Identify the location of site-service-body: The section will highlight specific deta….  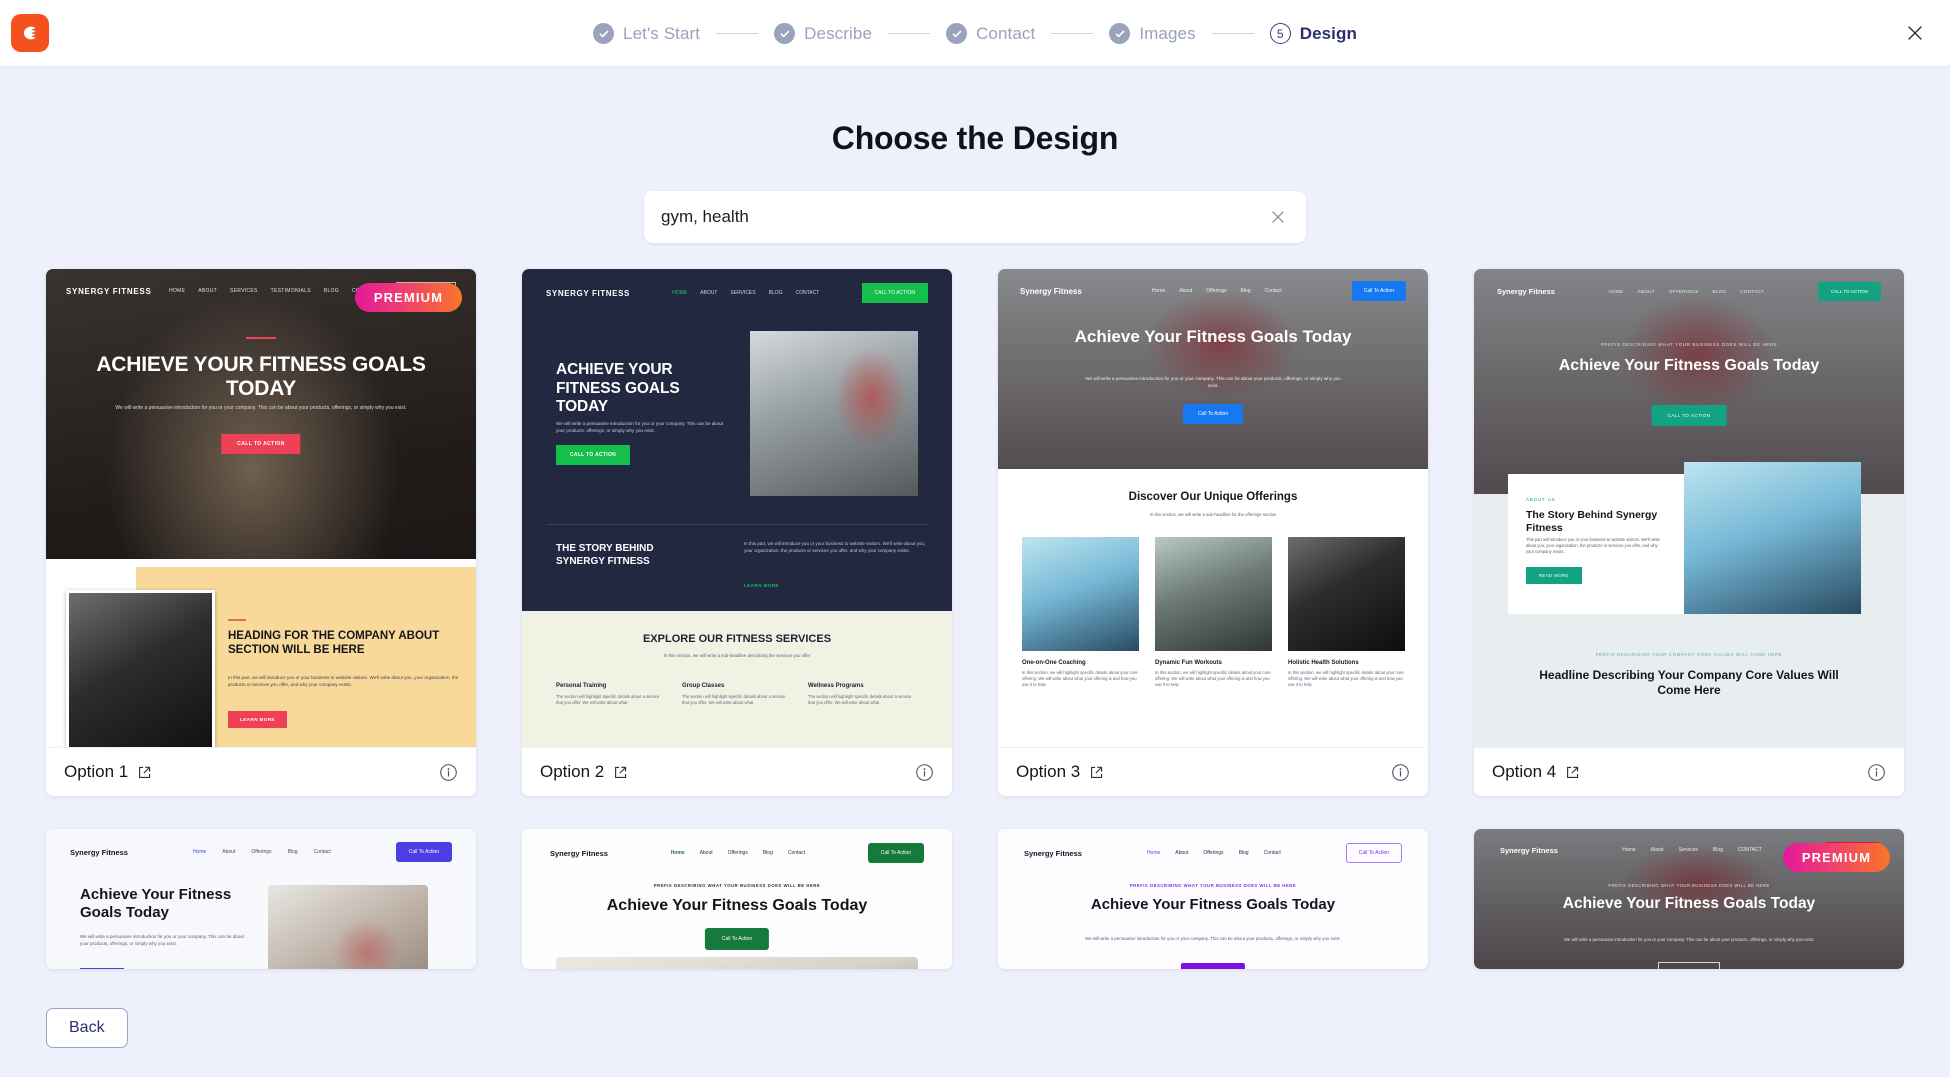
(608, 700).